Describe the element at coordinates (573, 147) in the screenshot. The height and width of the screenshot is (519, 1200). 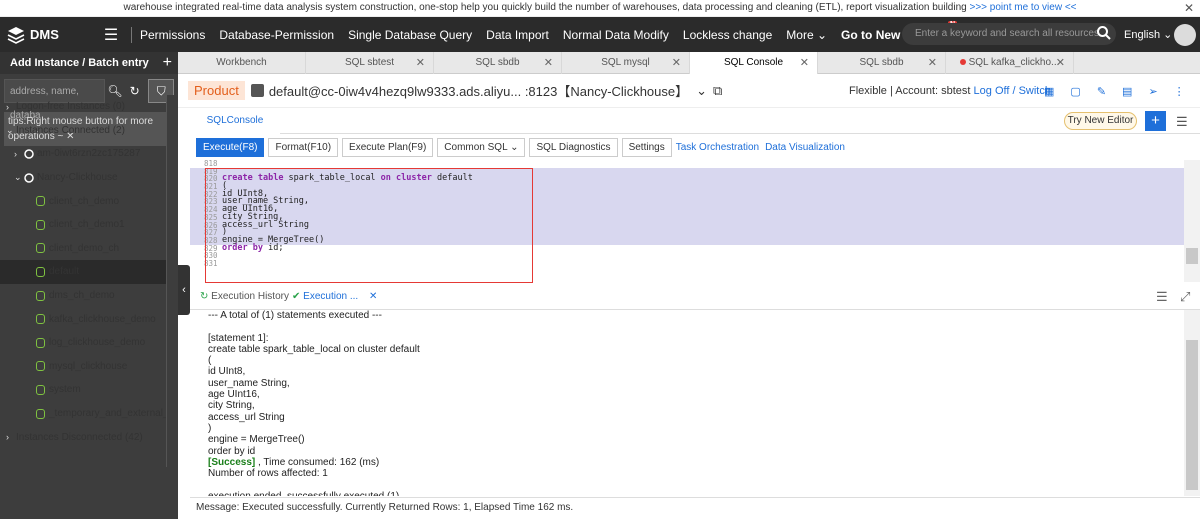
I see `sql-diagnostics-button: SQL Diagnostics` at that location.